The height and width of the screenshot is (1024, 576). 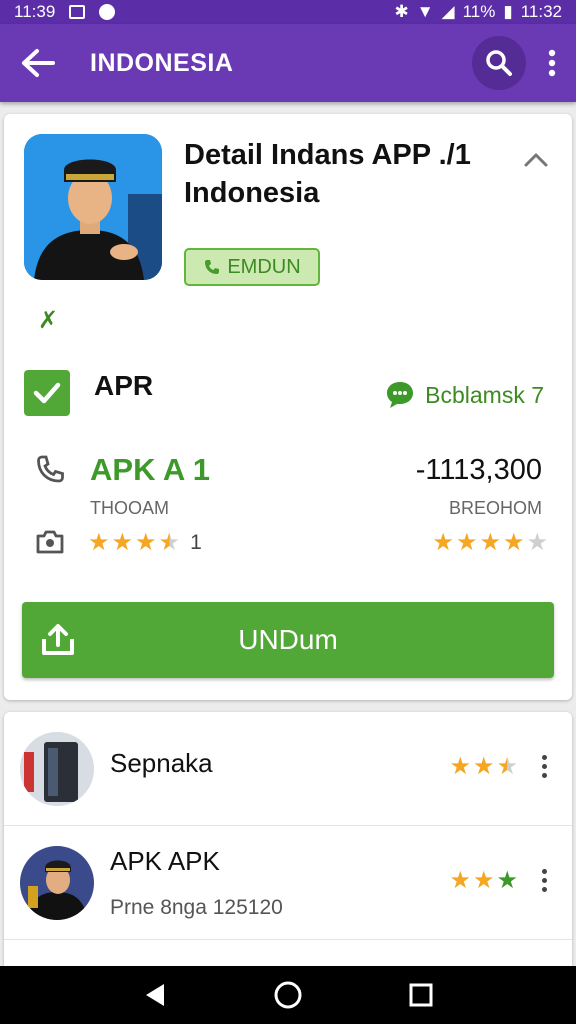 I want to click on app-name: Detail Indans APP ./1 Indonesia, so click(x=327, y=174).